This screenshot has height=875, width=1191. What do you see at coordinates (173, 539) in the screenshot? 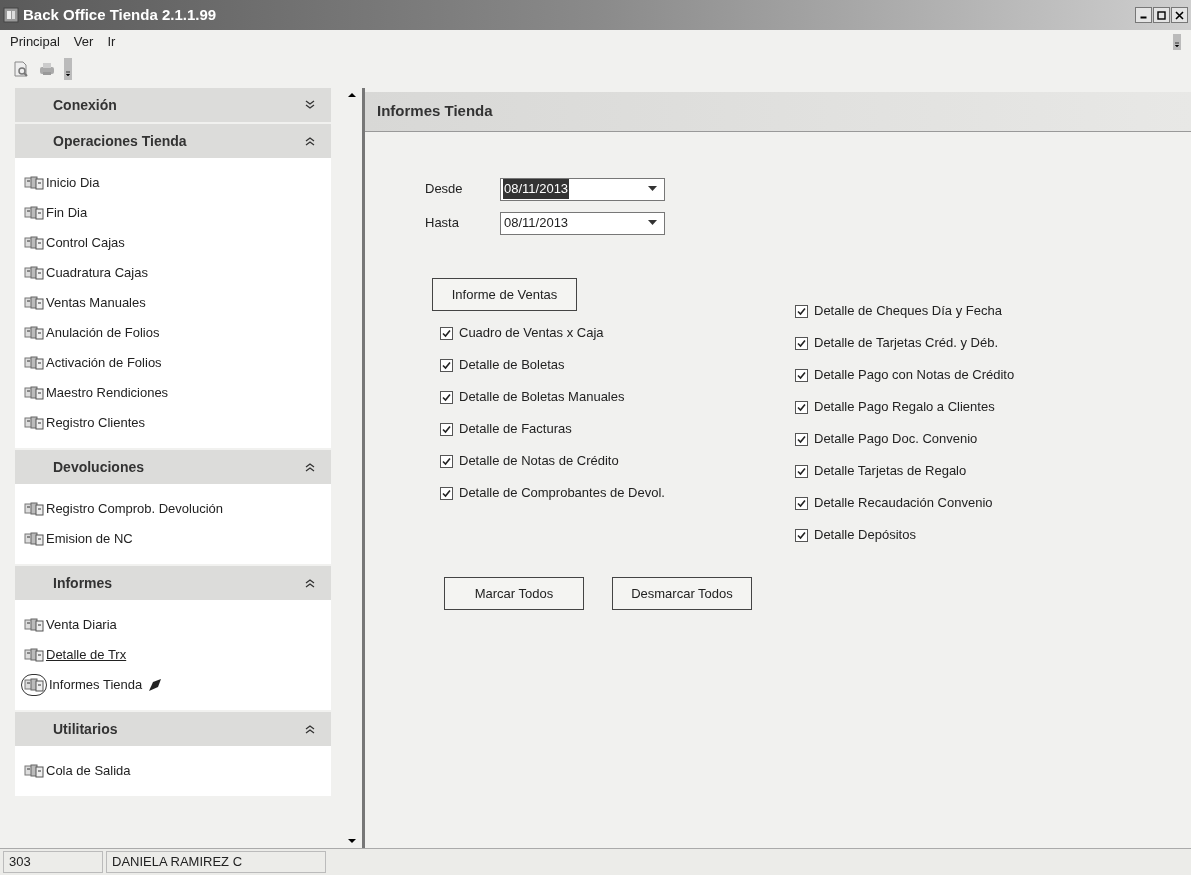
I see `sidebar-item: Emision de NC` at bounding box center [173, 539].